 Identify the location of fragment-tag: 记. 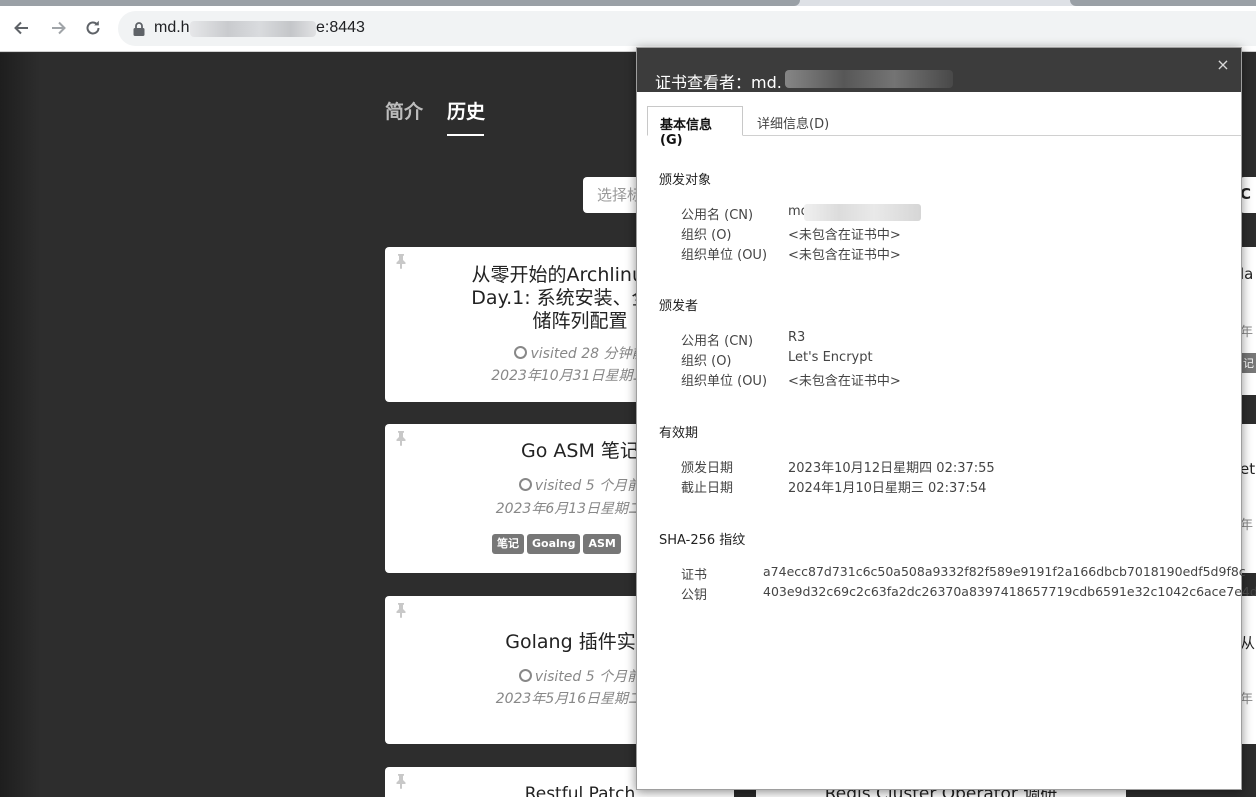
(1248, 363).